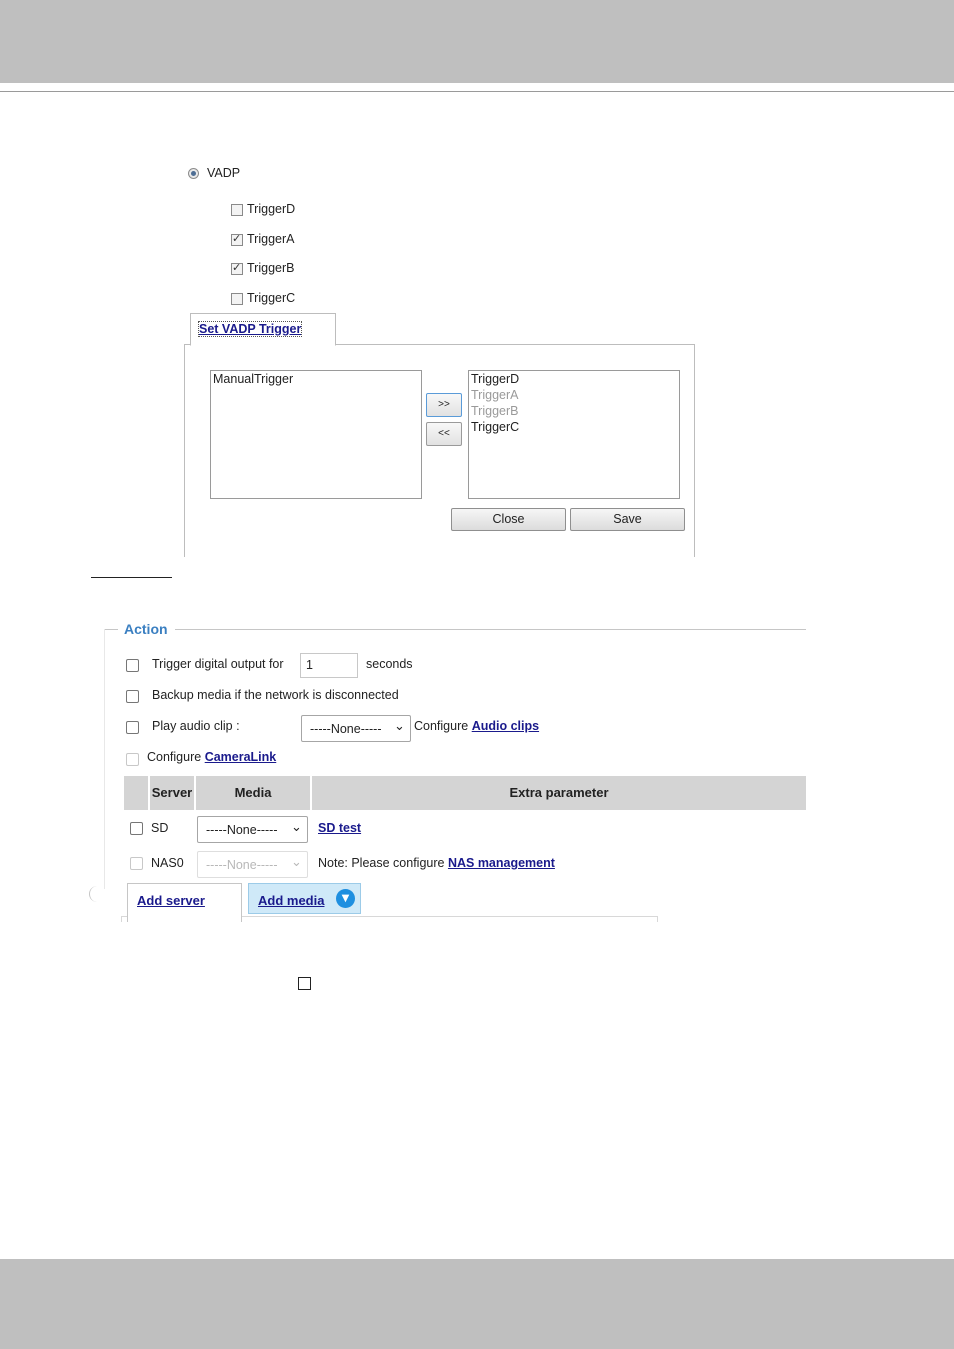  Describe the element at coordinates (494, 411) in the screenshot. I see `list-item: TriggerB` at that location.